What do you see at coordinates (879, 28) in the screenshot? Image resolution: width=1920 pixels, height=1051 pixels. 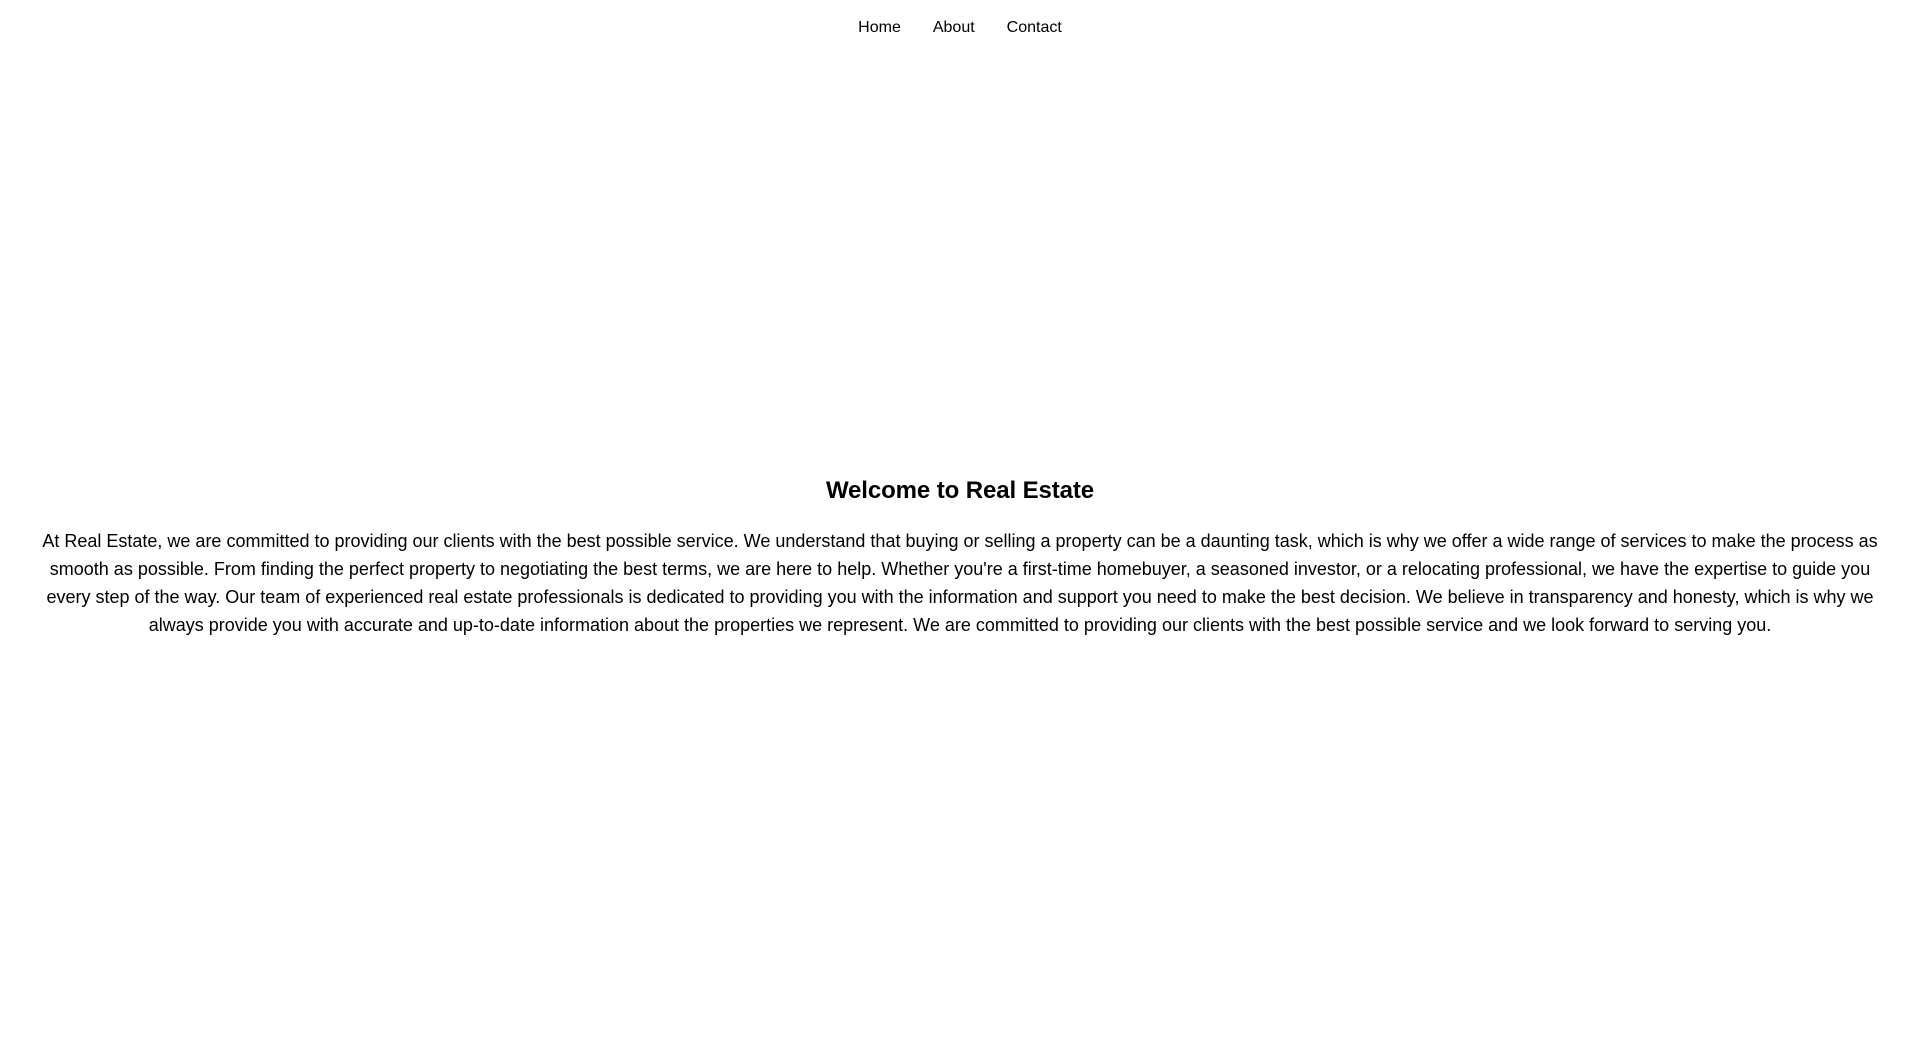 I see `nav-link-home: Home` at bounding box center [879, 28].